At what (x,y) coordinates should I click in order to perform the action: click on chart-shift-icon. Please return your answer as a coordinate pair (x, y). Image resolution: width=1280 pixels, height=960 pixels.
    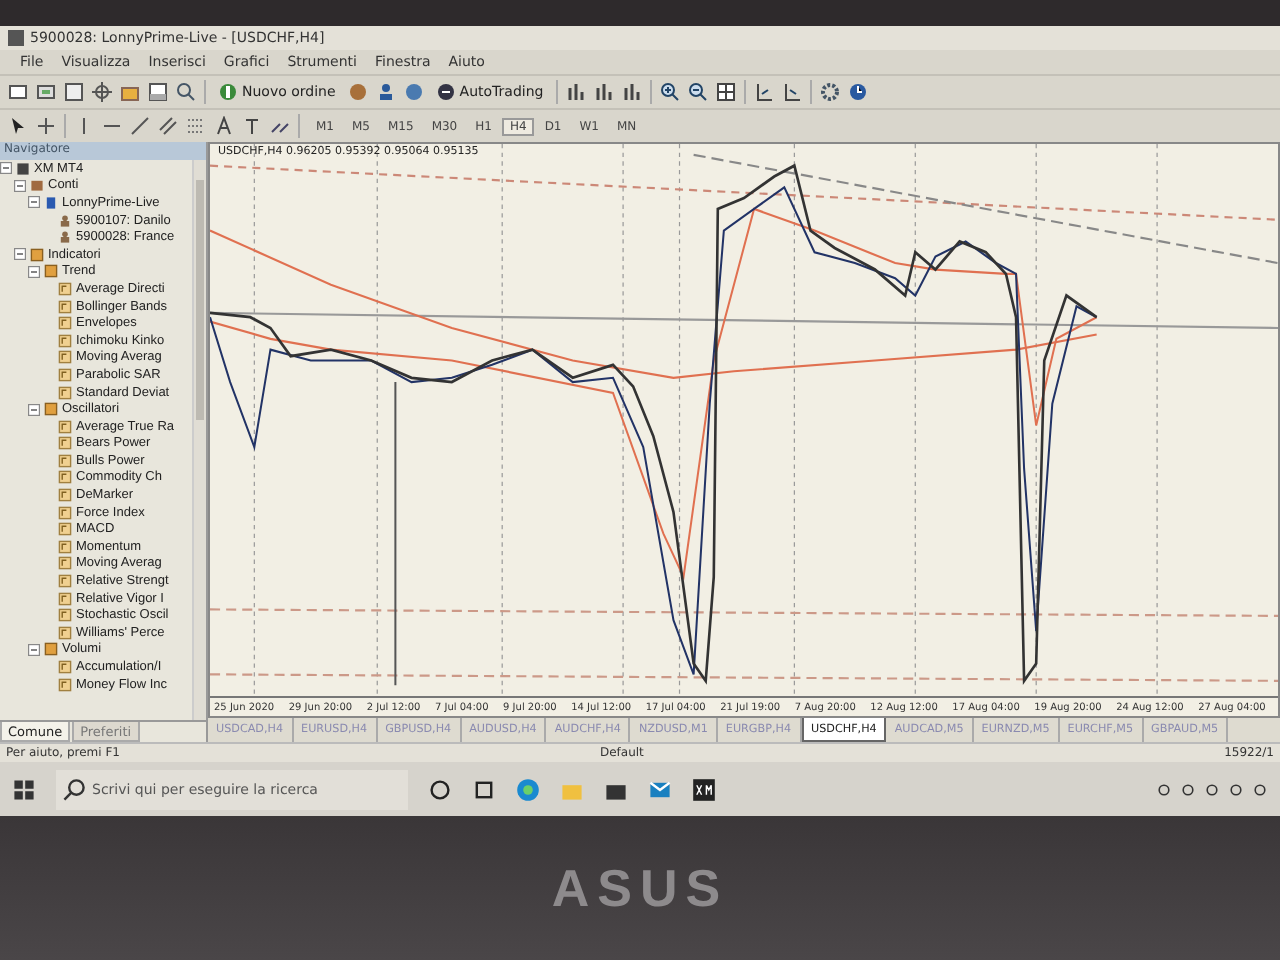
    Looking at the image, I should click on (763, 92).